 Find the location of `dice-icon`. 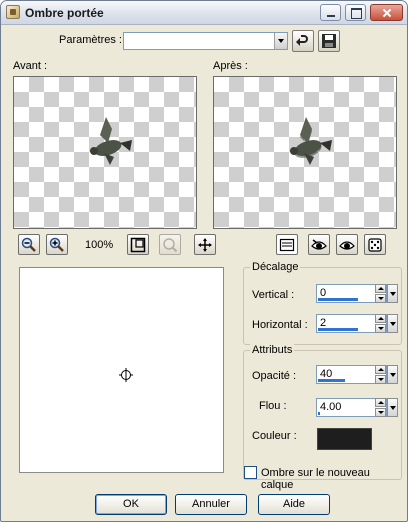

dice-icon is located at coordinates (375, 245).